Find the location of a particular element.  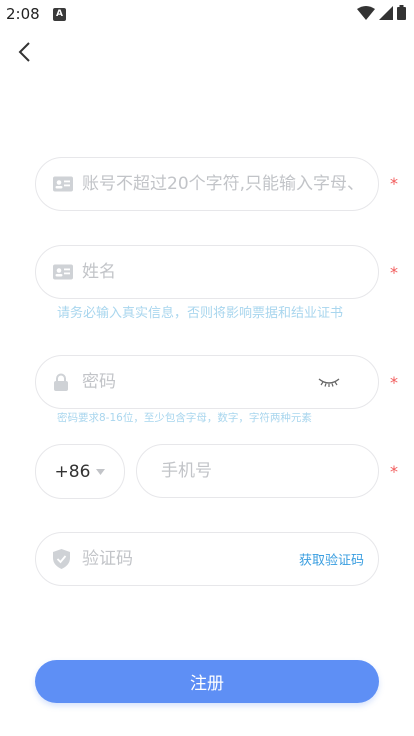

status-time: 2:08 is located at coordinates (23, 14).